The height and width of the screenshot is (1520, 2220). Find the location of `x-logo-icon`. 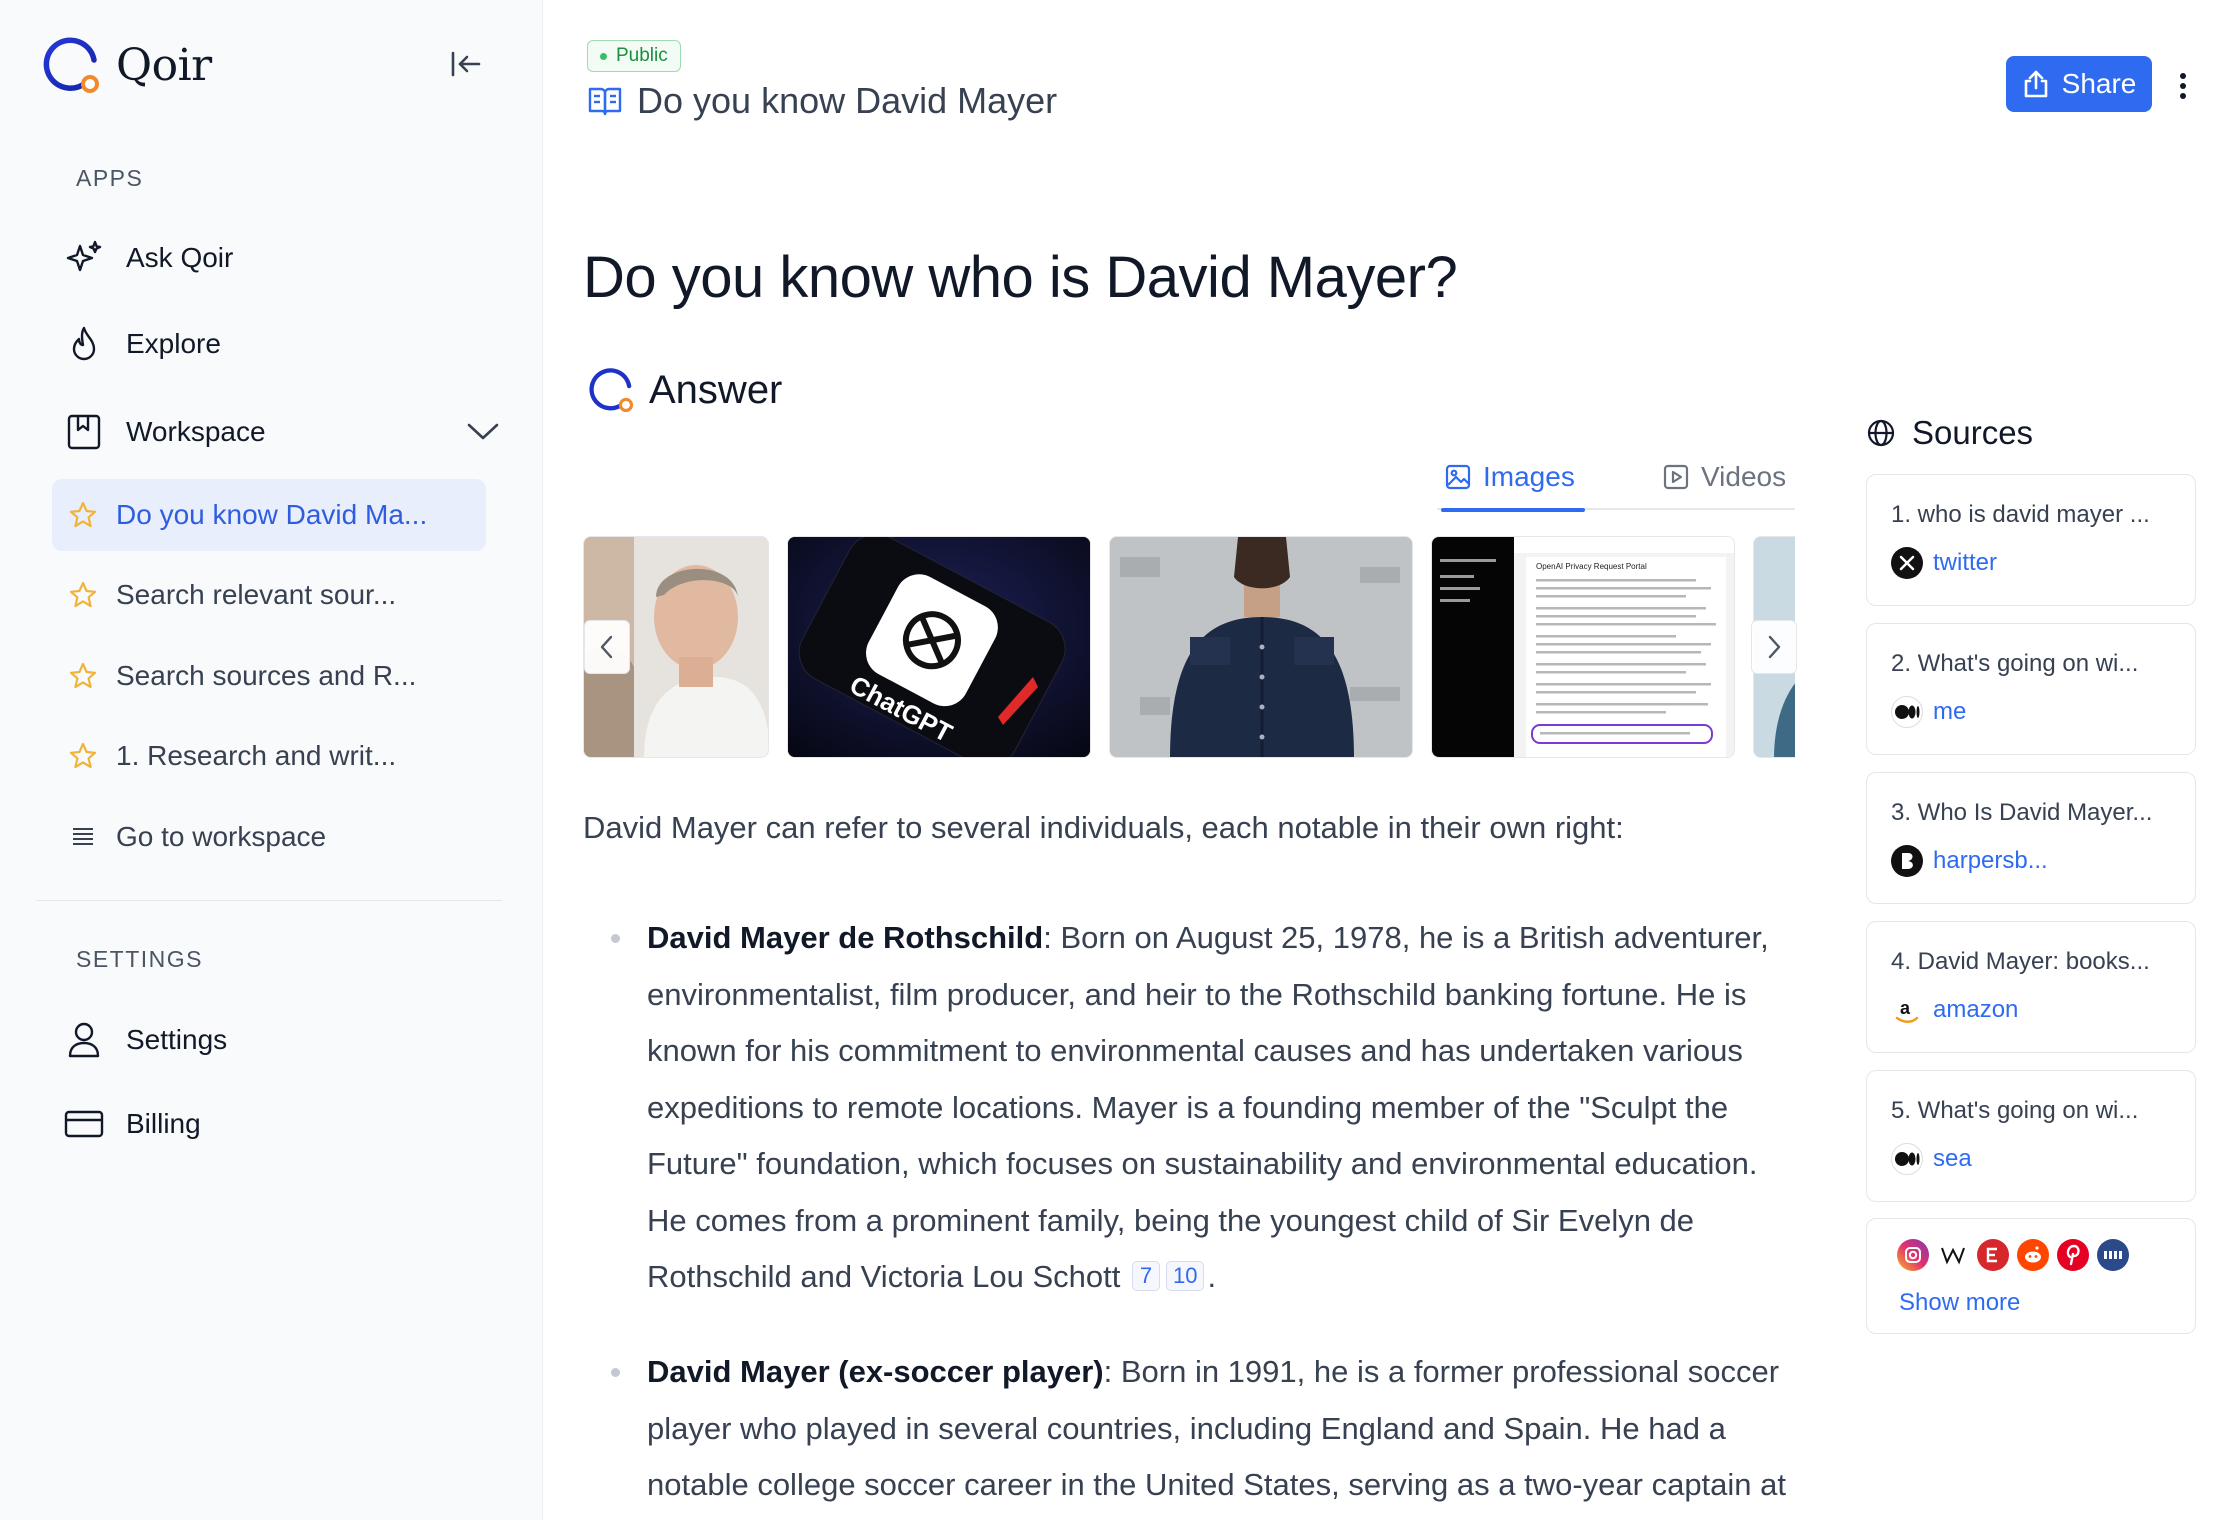

x-logo-icon is located at coordinates (1907, 563).